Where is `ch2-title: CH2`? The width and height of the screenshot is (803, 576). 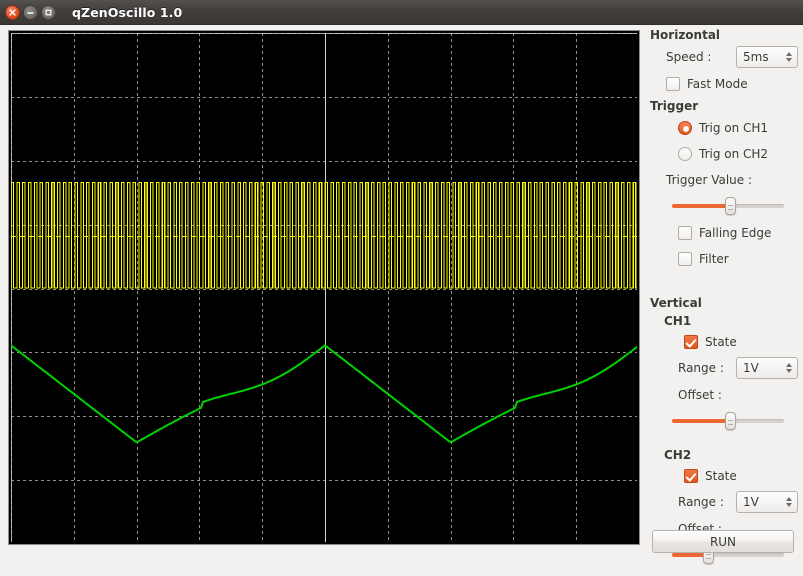 ch2-title: CH2 is located at coordinates (678, 455).